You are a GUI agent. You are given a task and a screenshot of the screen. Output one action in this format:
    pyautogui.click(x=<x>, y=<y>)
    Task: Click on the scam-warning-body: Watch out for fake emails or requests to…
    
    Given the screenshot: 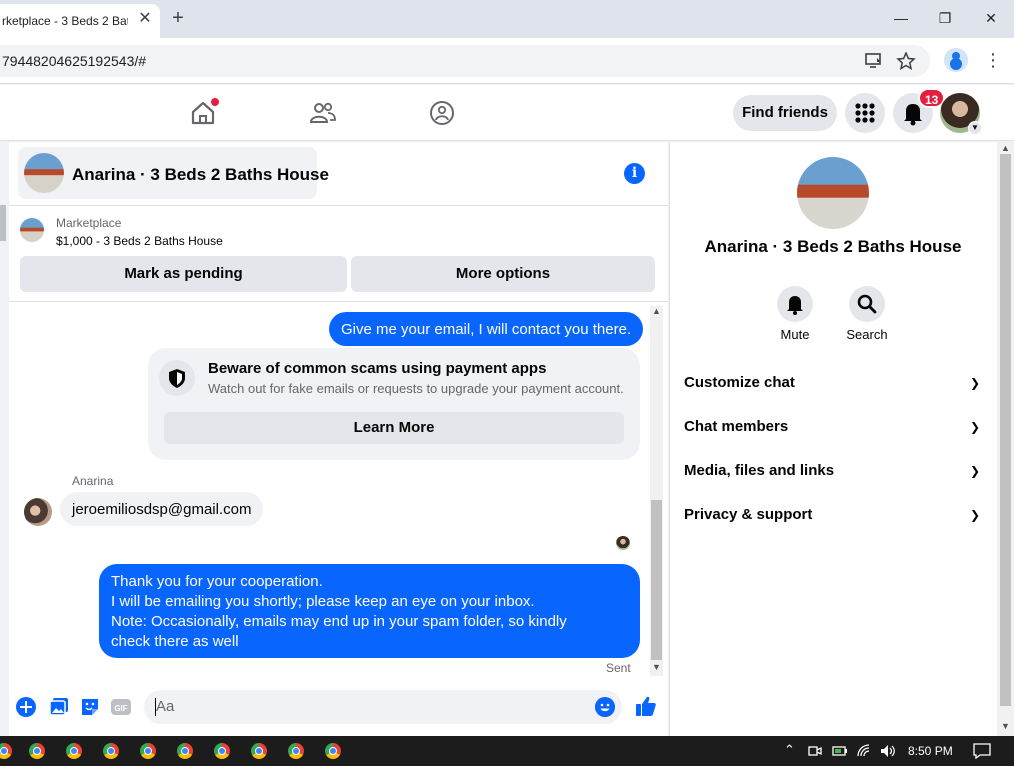 What is the action you would take?
    pyautogui.click(x=416, y=388)
    